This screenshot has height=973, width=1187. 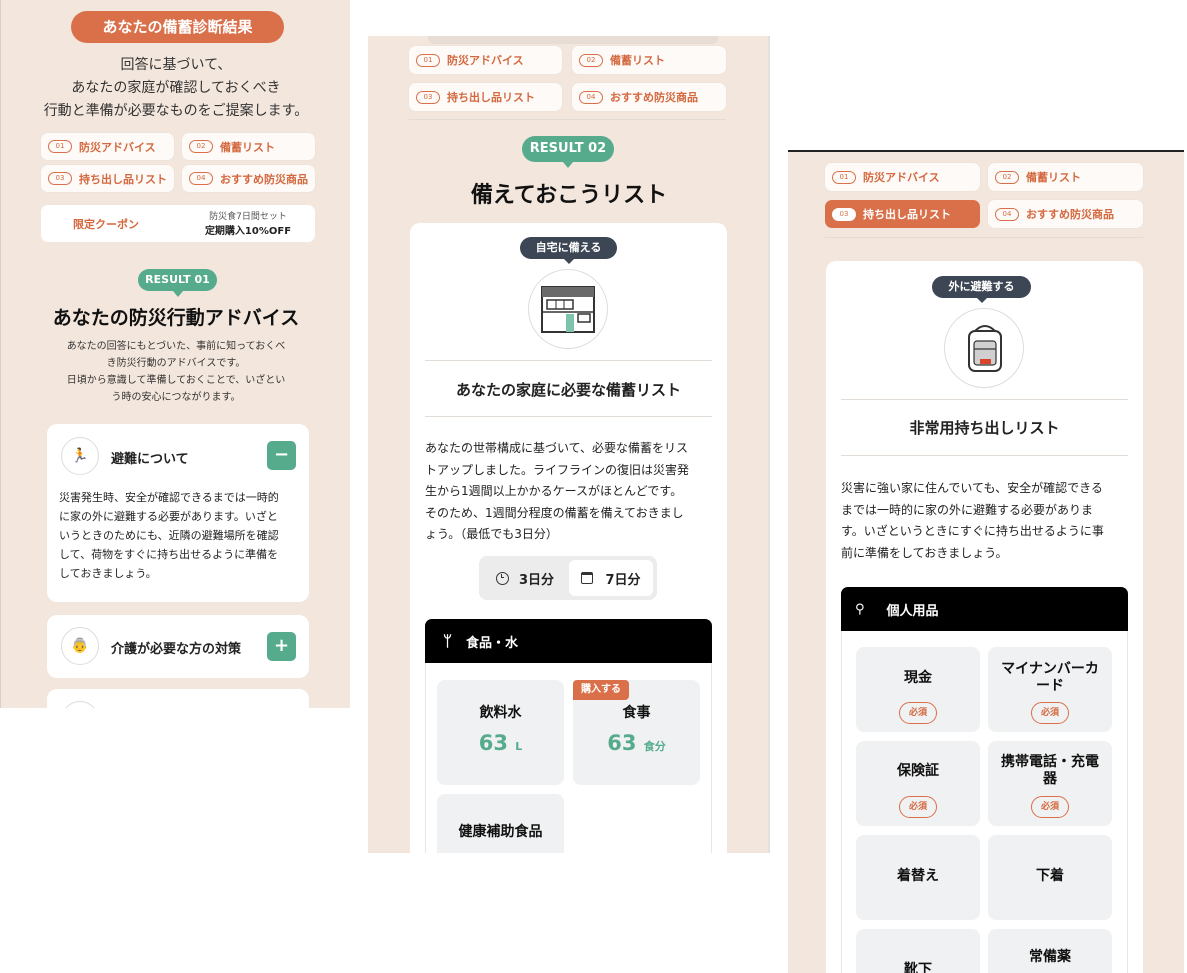 What do you see at coordinates (918, 771) in the screenshot?
I see `item-name: 保険証` at bounding box center [918, 771].